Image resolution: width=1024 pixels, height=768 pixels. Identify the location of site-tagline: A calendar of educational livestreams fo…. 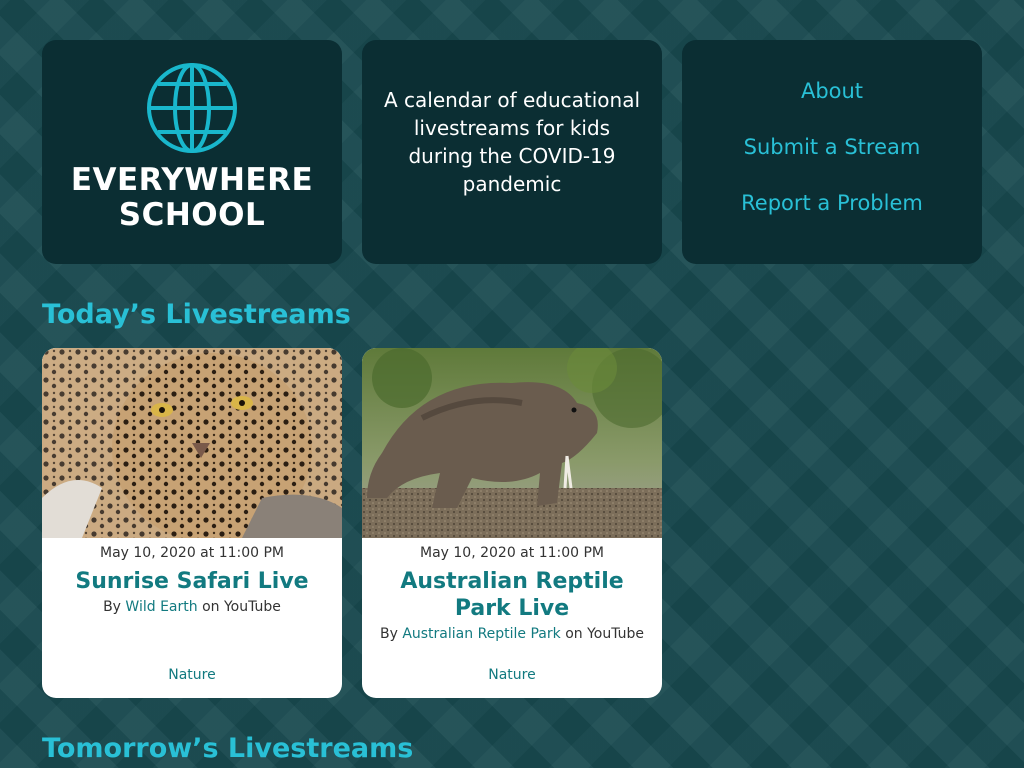
(512, 142).